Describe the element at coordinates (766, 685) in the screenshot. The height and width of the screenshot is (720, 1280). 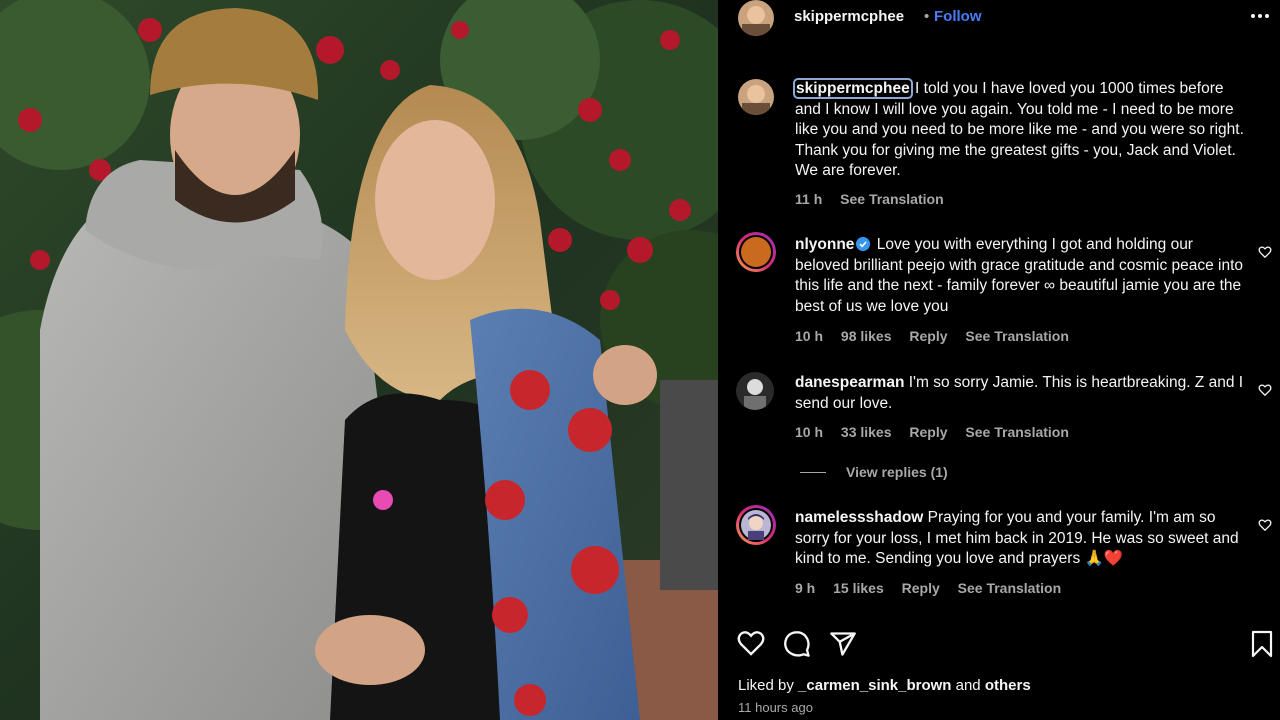
I see `liked-by-prefix: Liked by` at that location.